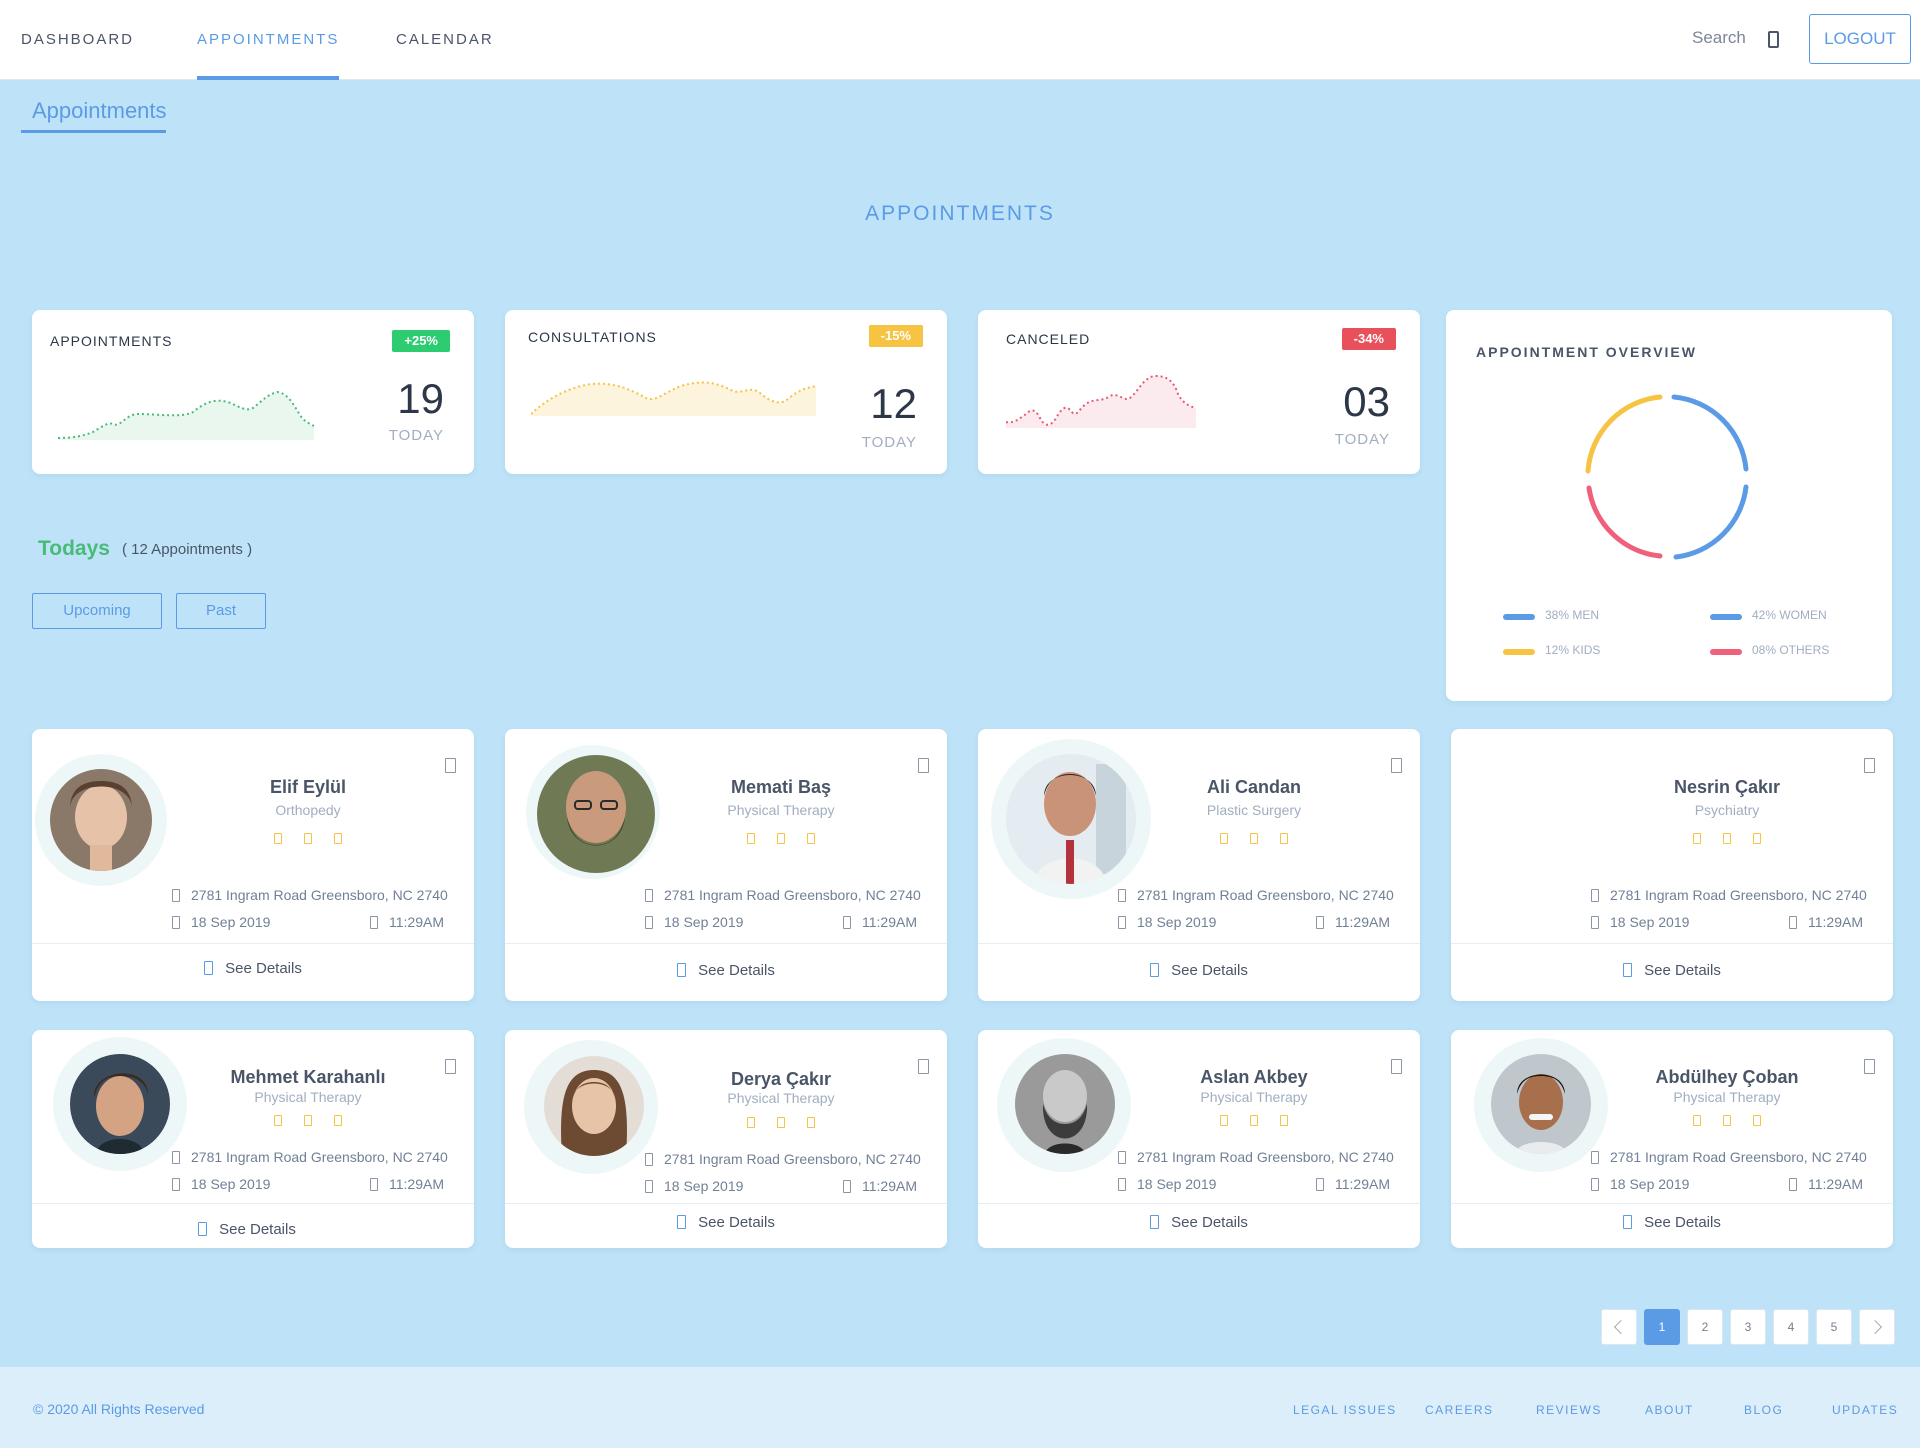 The width and height of the screenshot is (1920, 1448). I want to click on sparkline-appointments, so click(186, 415).